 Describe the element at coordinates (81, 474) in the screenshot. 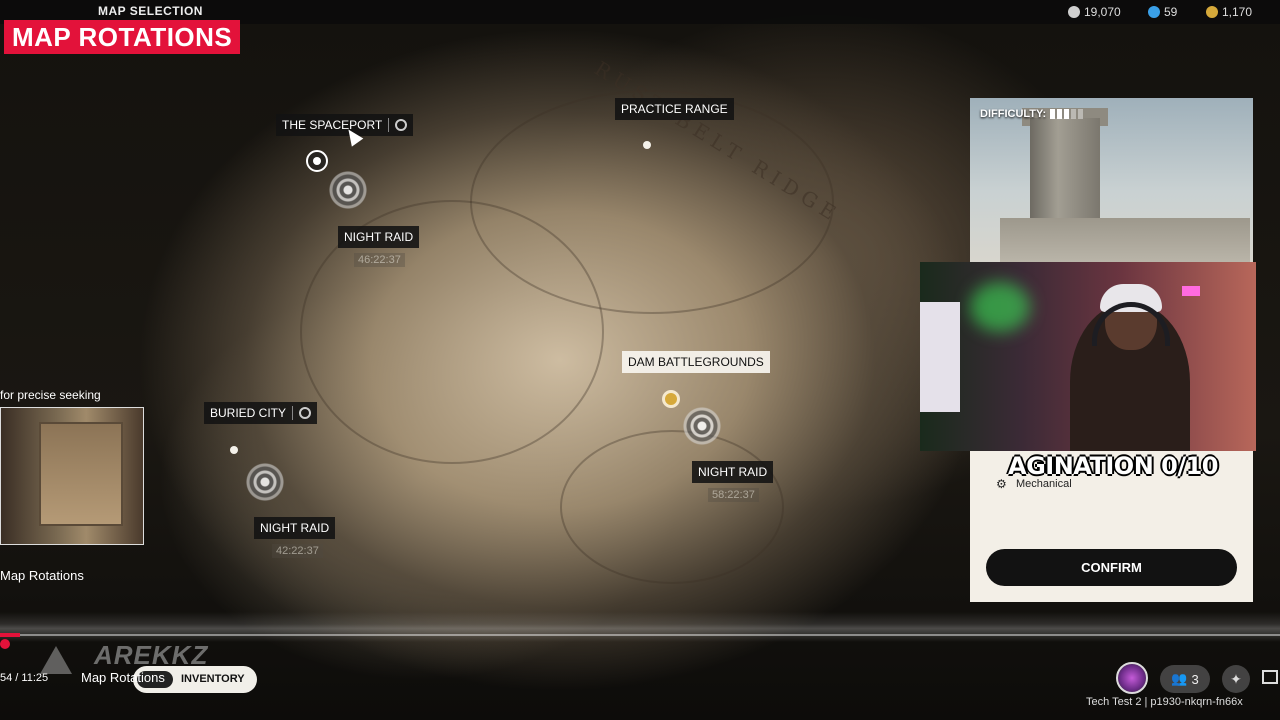

I see `preview-door` at that location.